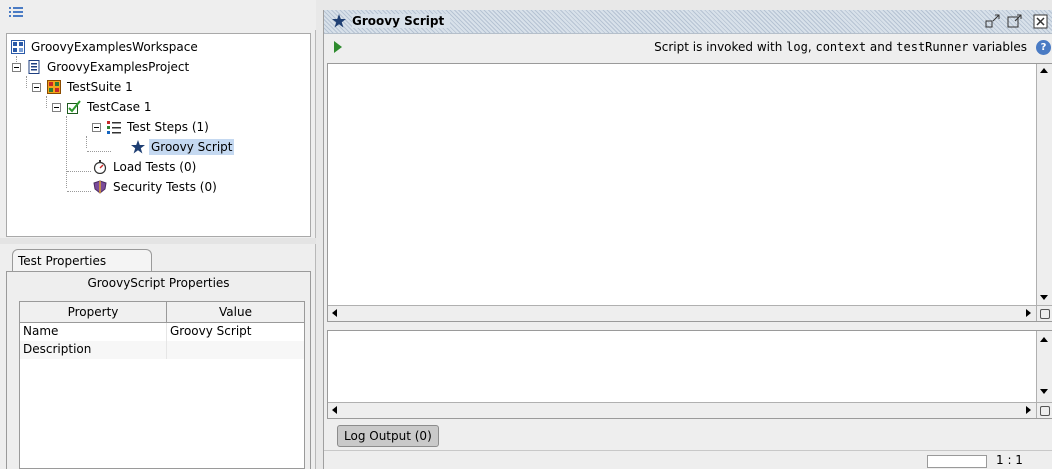 This screenshot has height=469, width=1052. I want to click on tree-node-label: GroovyExamplesProject, so click(118, 67).